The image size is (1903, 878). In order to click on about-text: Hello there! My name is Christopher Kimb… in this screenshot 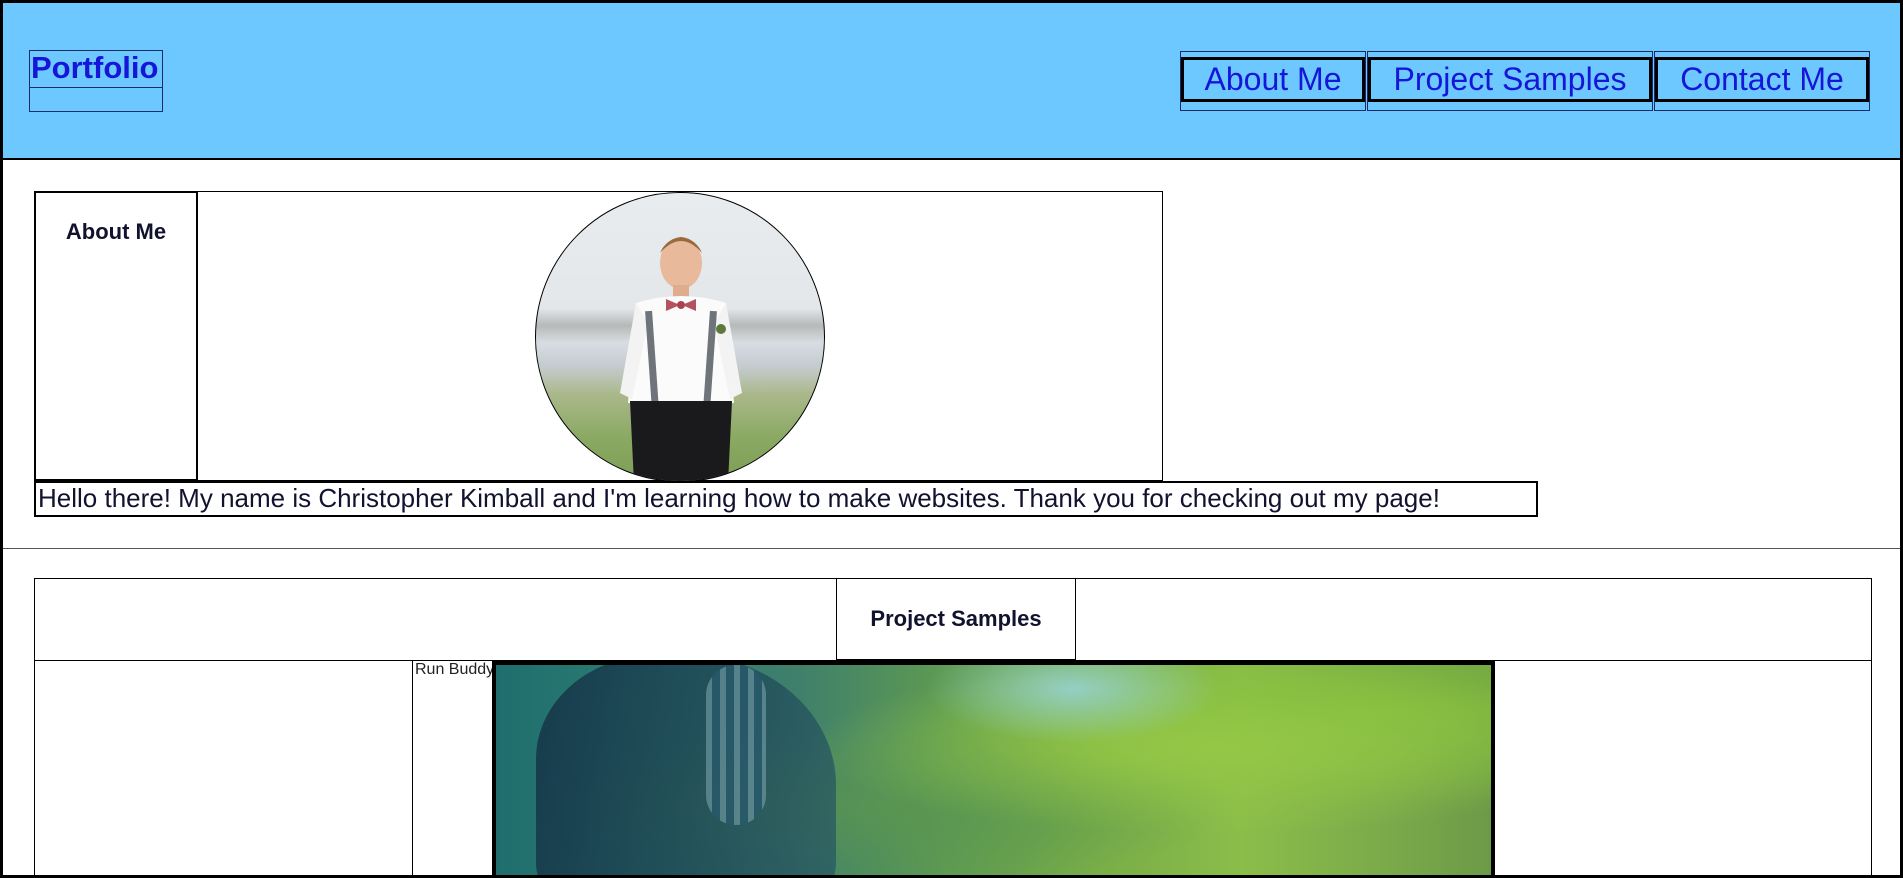, I will do `click(786, 499)`.